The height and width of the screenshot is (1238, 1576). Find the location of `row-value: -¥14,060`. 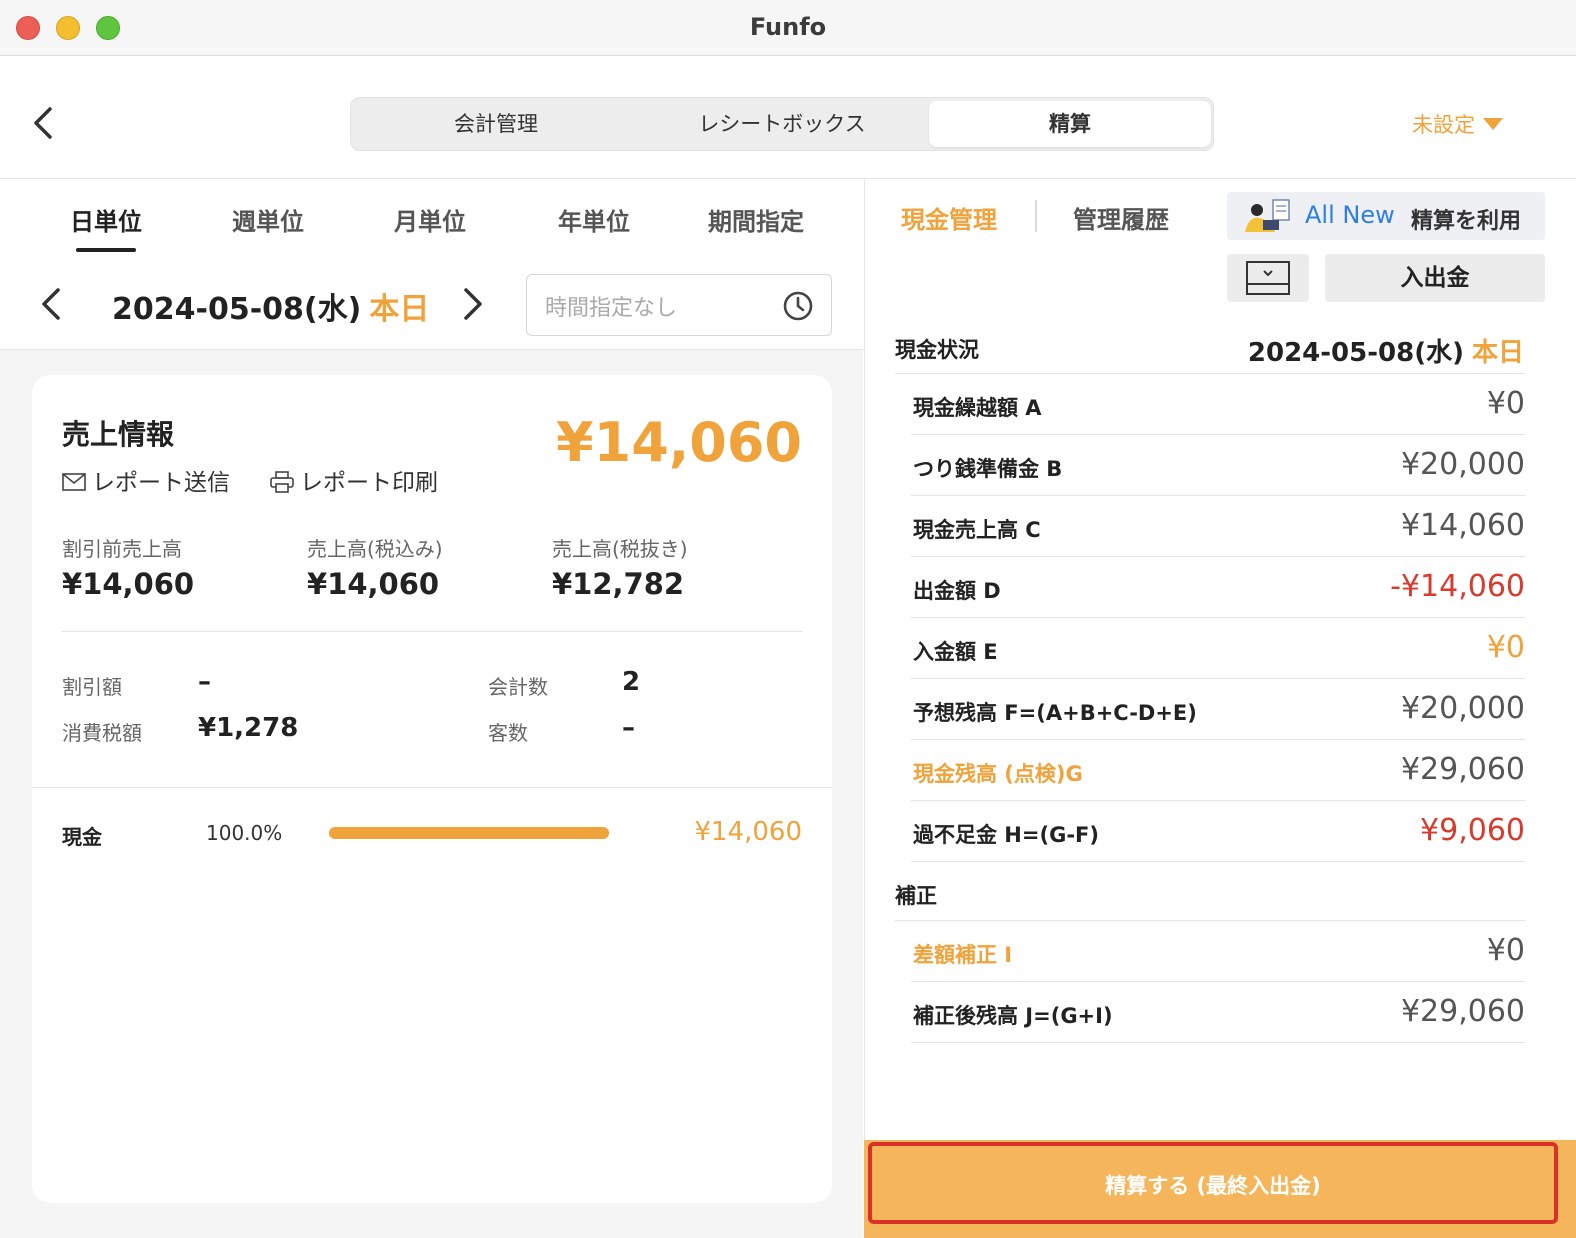

row-value: -¥14,060 is located at coordinates (1457, 586).